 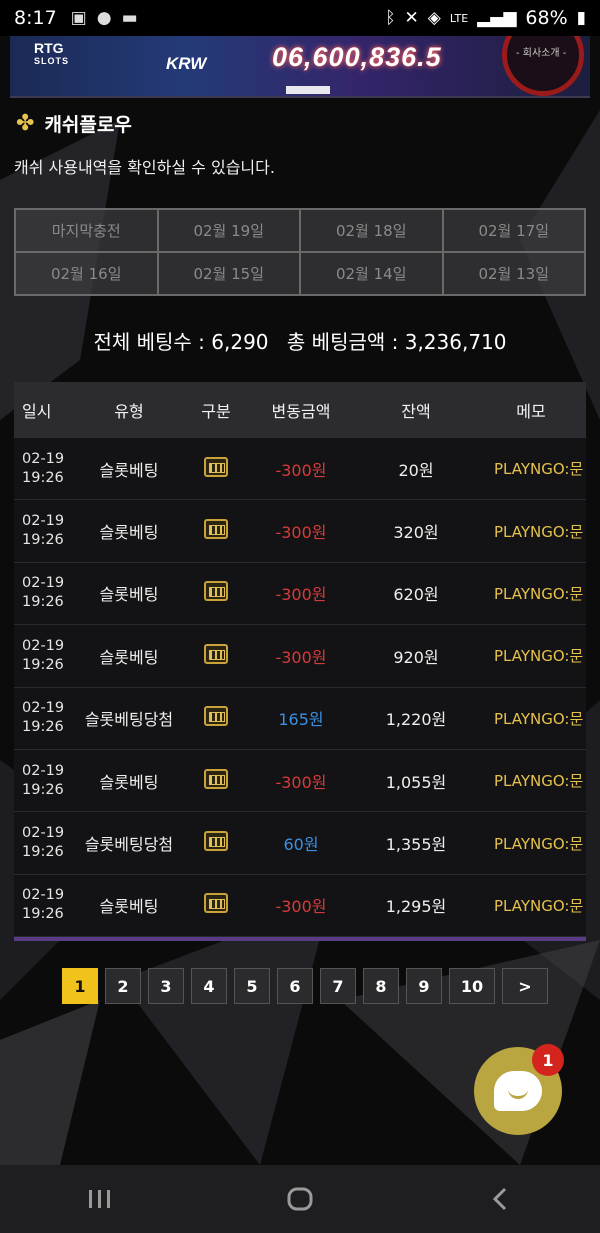 I want to click on lte-icon: LTE, so click(x=459, y=18).